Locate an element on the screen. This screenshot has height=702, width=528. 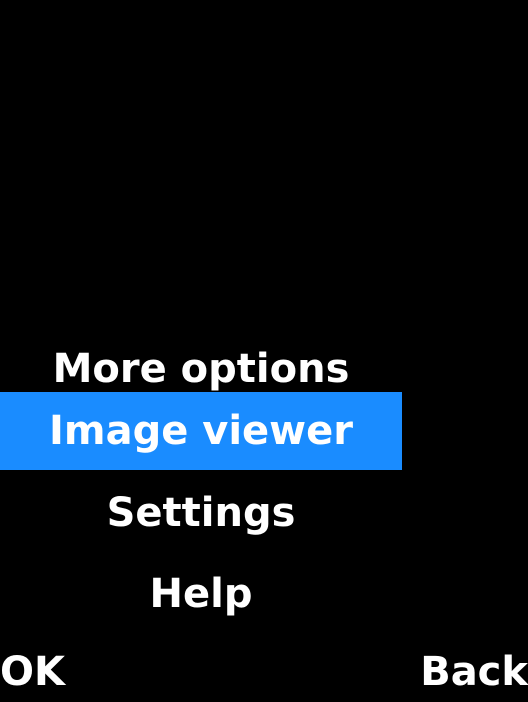
menu-item-help: Help is located at coordinates (201, 594).